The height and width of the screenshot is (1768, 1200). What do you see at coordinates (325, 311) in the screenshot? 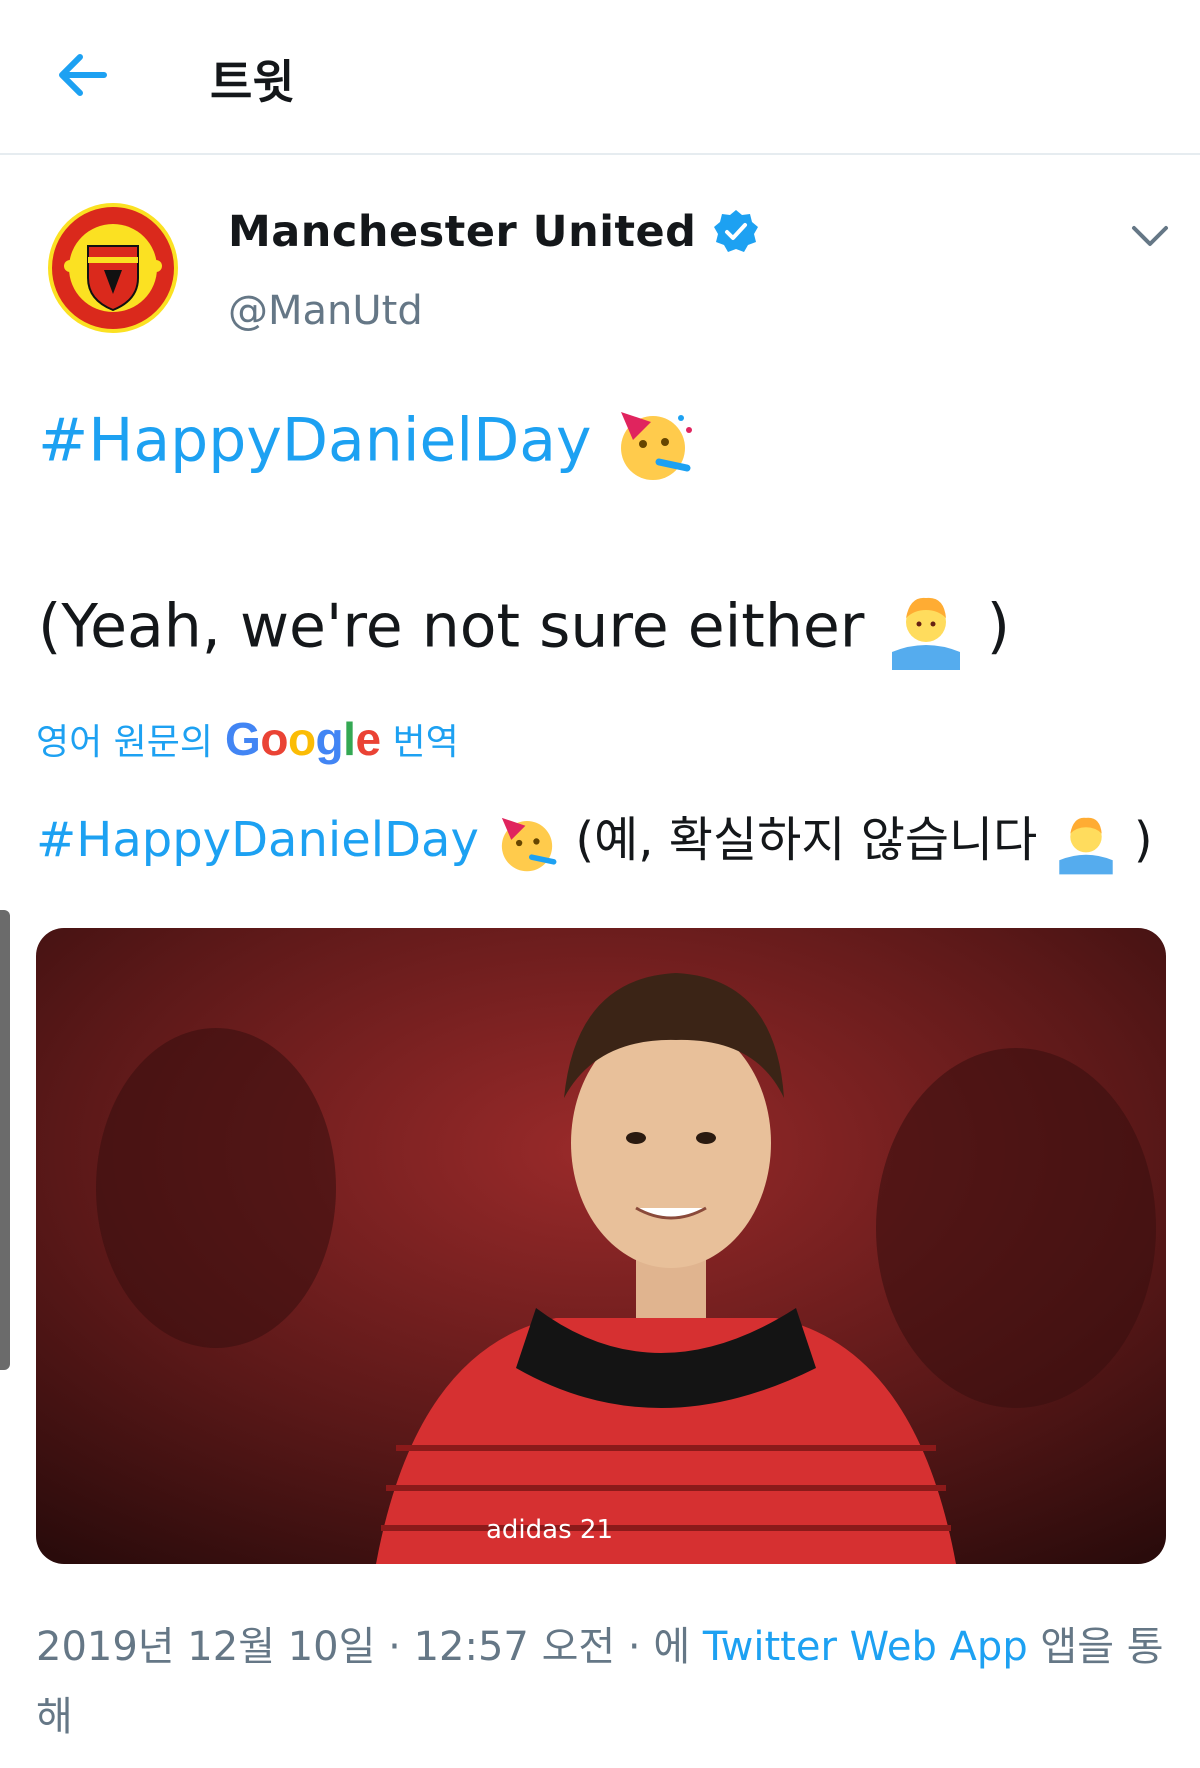
I see `author-handle: @ManUtd` at bounding box center [325, 311].